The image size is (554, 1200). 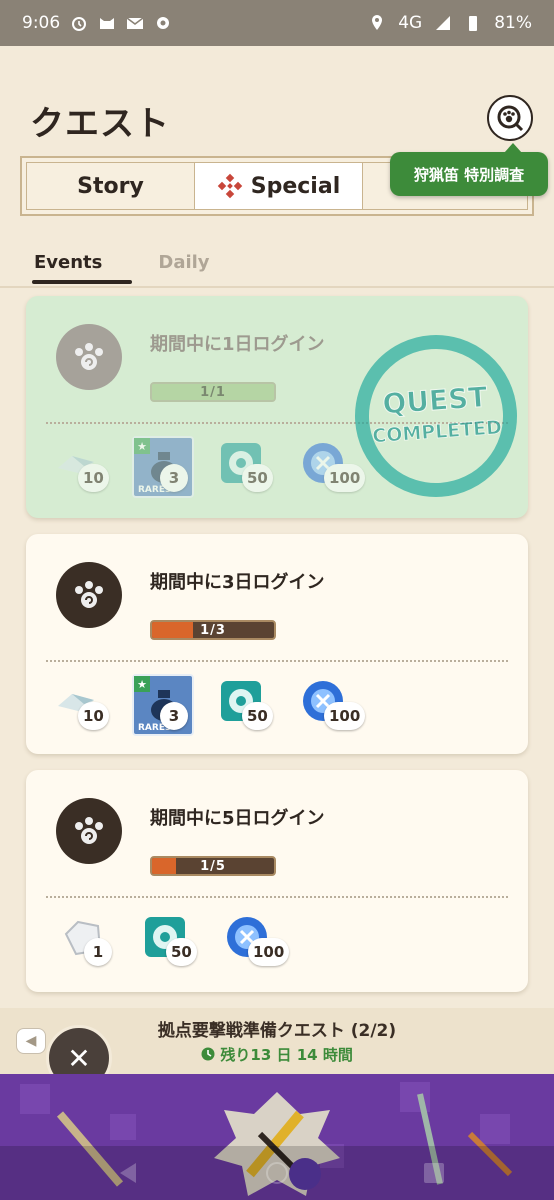 What do you see at coordinates (135, 23) in the screenshot?
I see `mail-icon` at bounding box center [135, 23].